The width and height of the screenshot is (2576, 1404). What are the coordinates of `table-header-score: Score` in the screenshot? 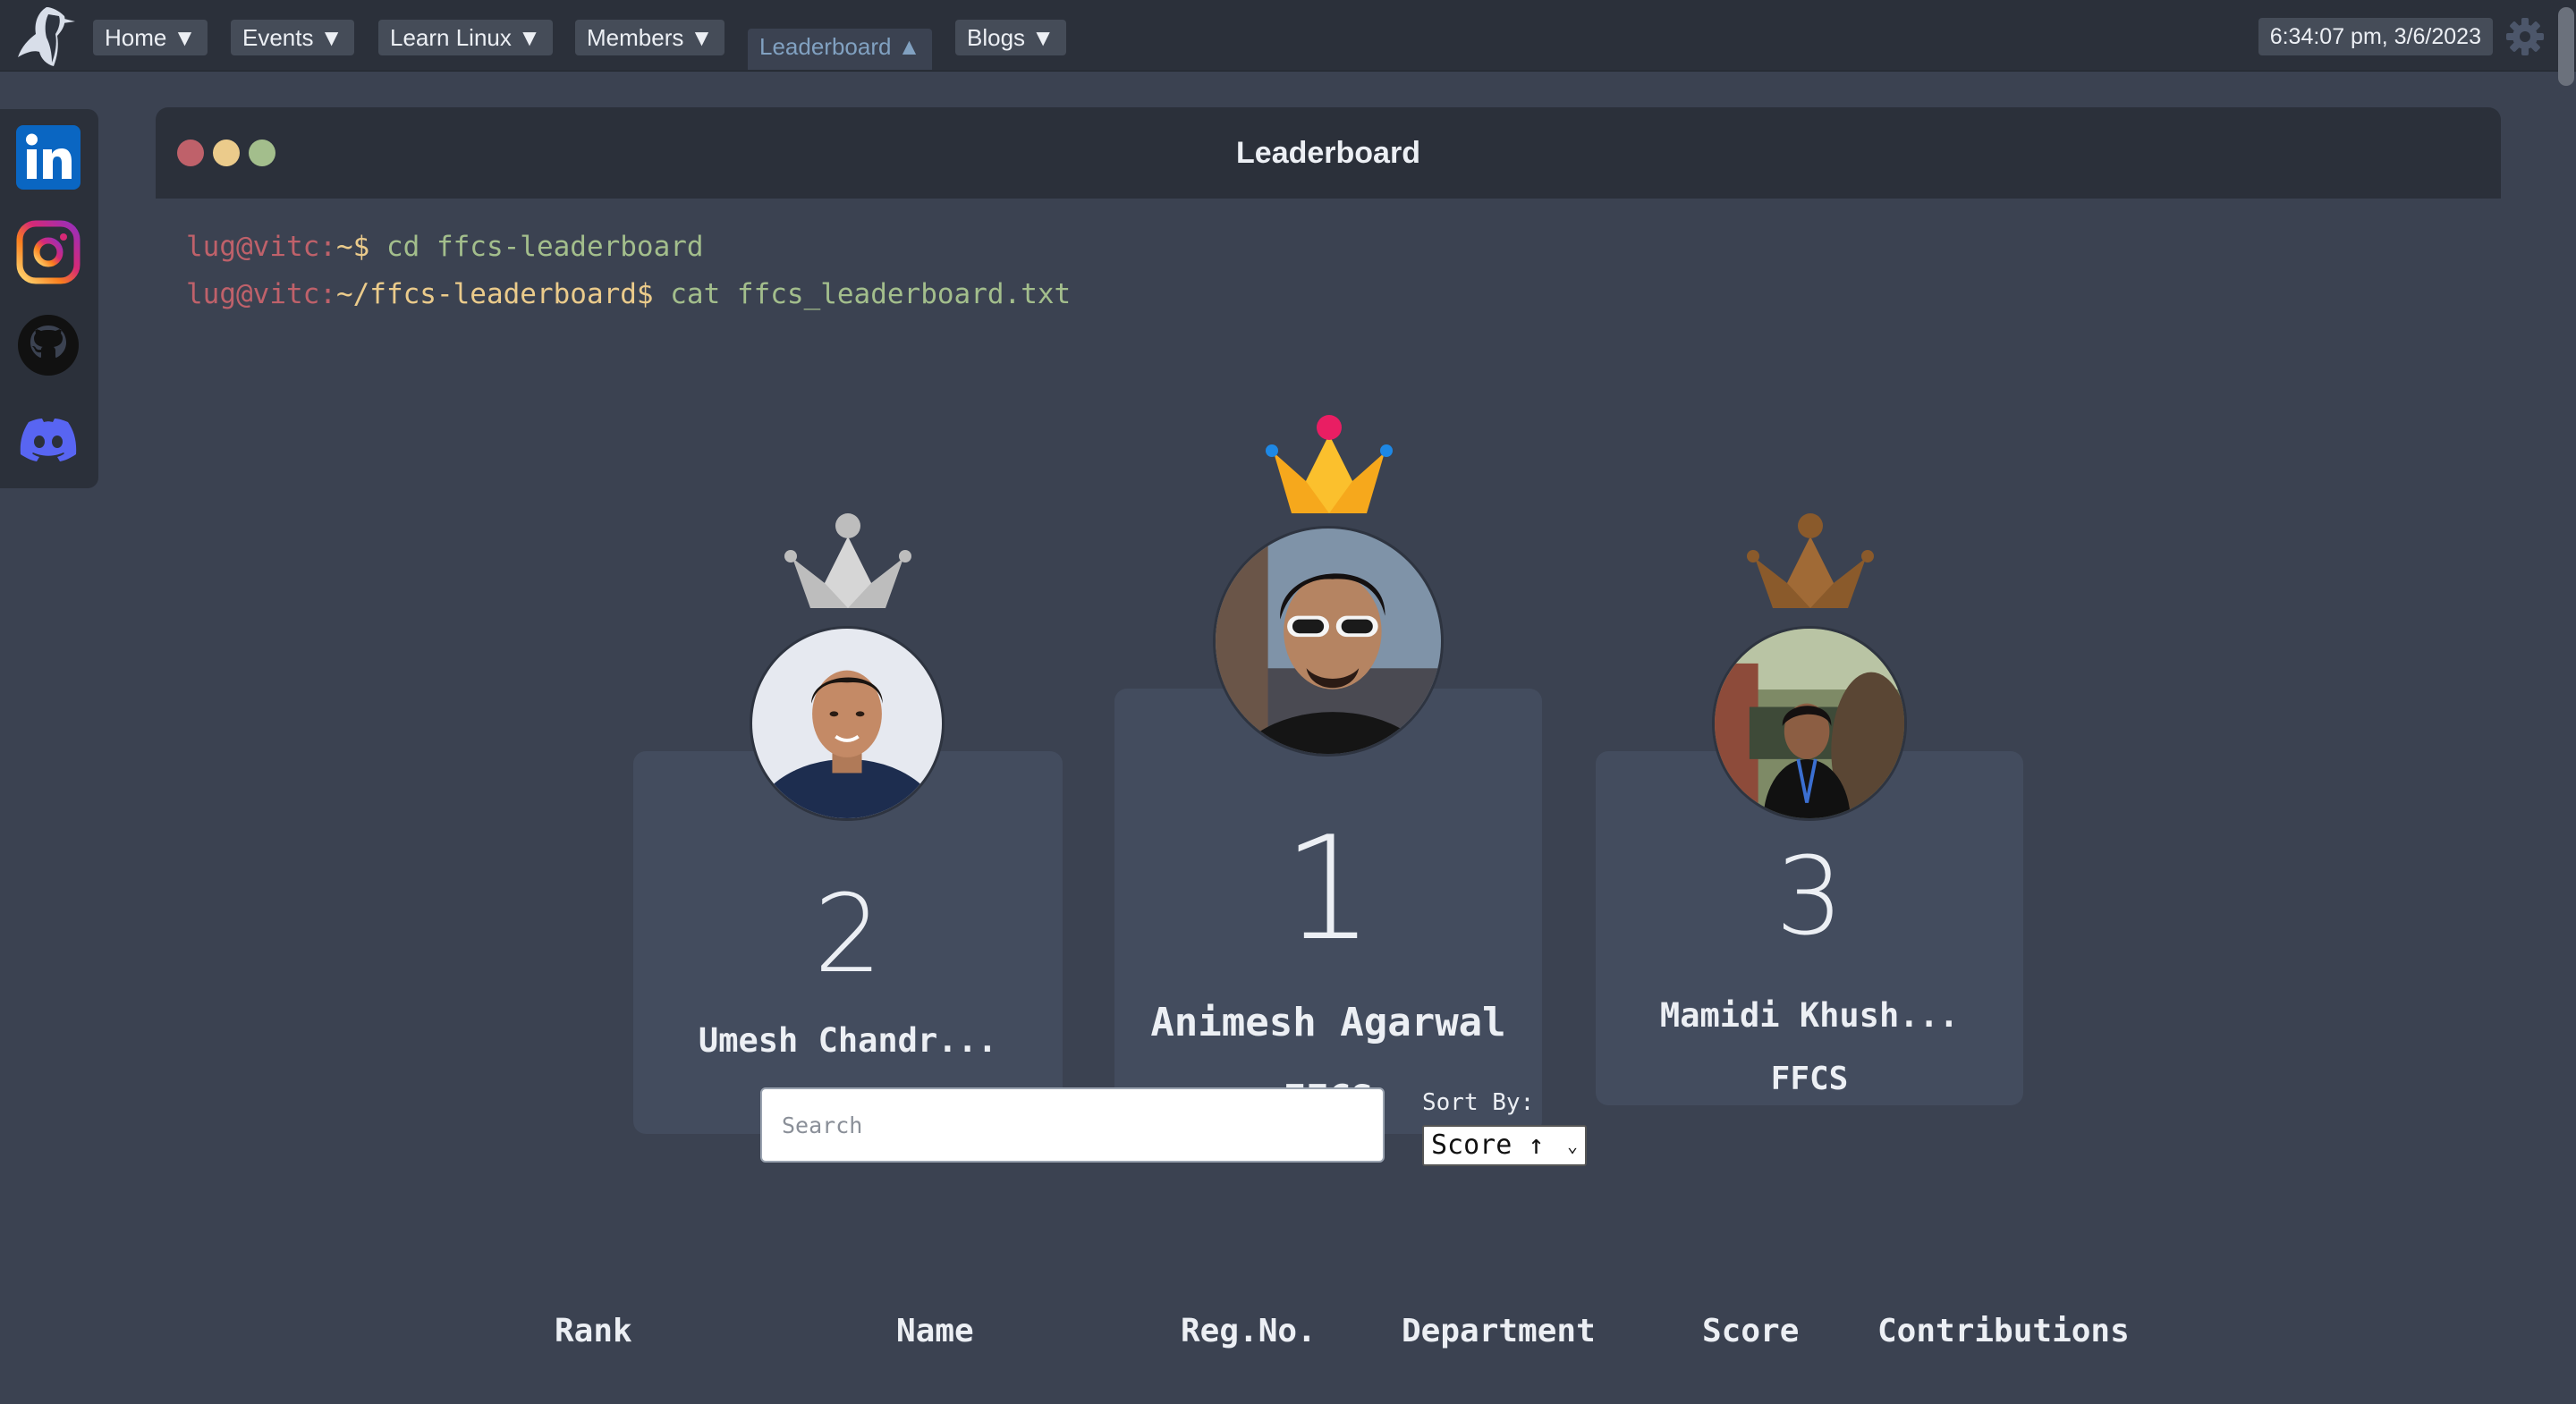 It's located at (1750, 1331).